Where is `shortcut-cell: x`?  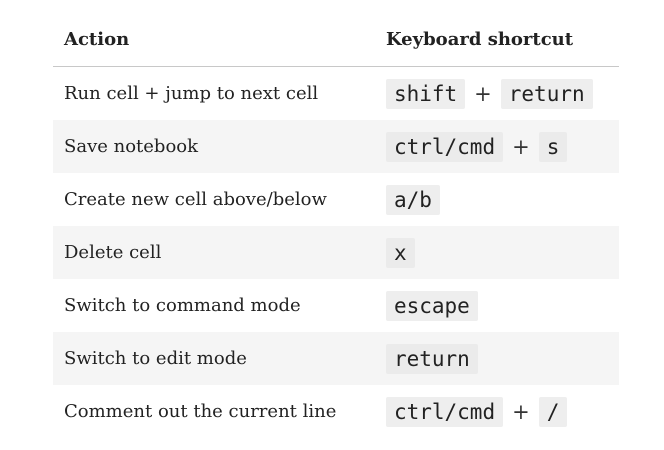
shortcut-cell: x is located at coordinates (496, 252).